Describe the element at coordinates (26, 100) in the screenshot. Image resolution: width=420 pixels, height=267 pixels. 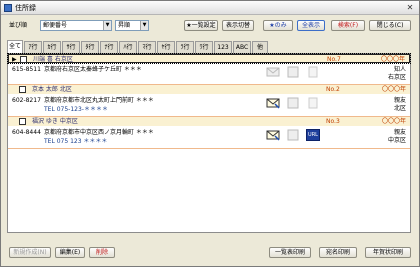
I see `postal-code: 602-8217` at that location.